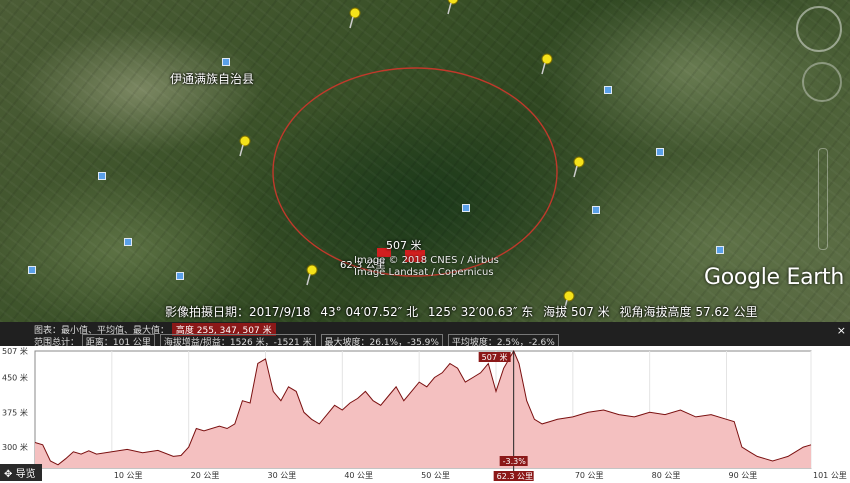 This screenshot has width=850, height=483. What do you see at coordinates (15, 447) in the screenshot?
I see `y-tick-label: 300 米` at bounding box center [15, 447].